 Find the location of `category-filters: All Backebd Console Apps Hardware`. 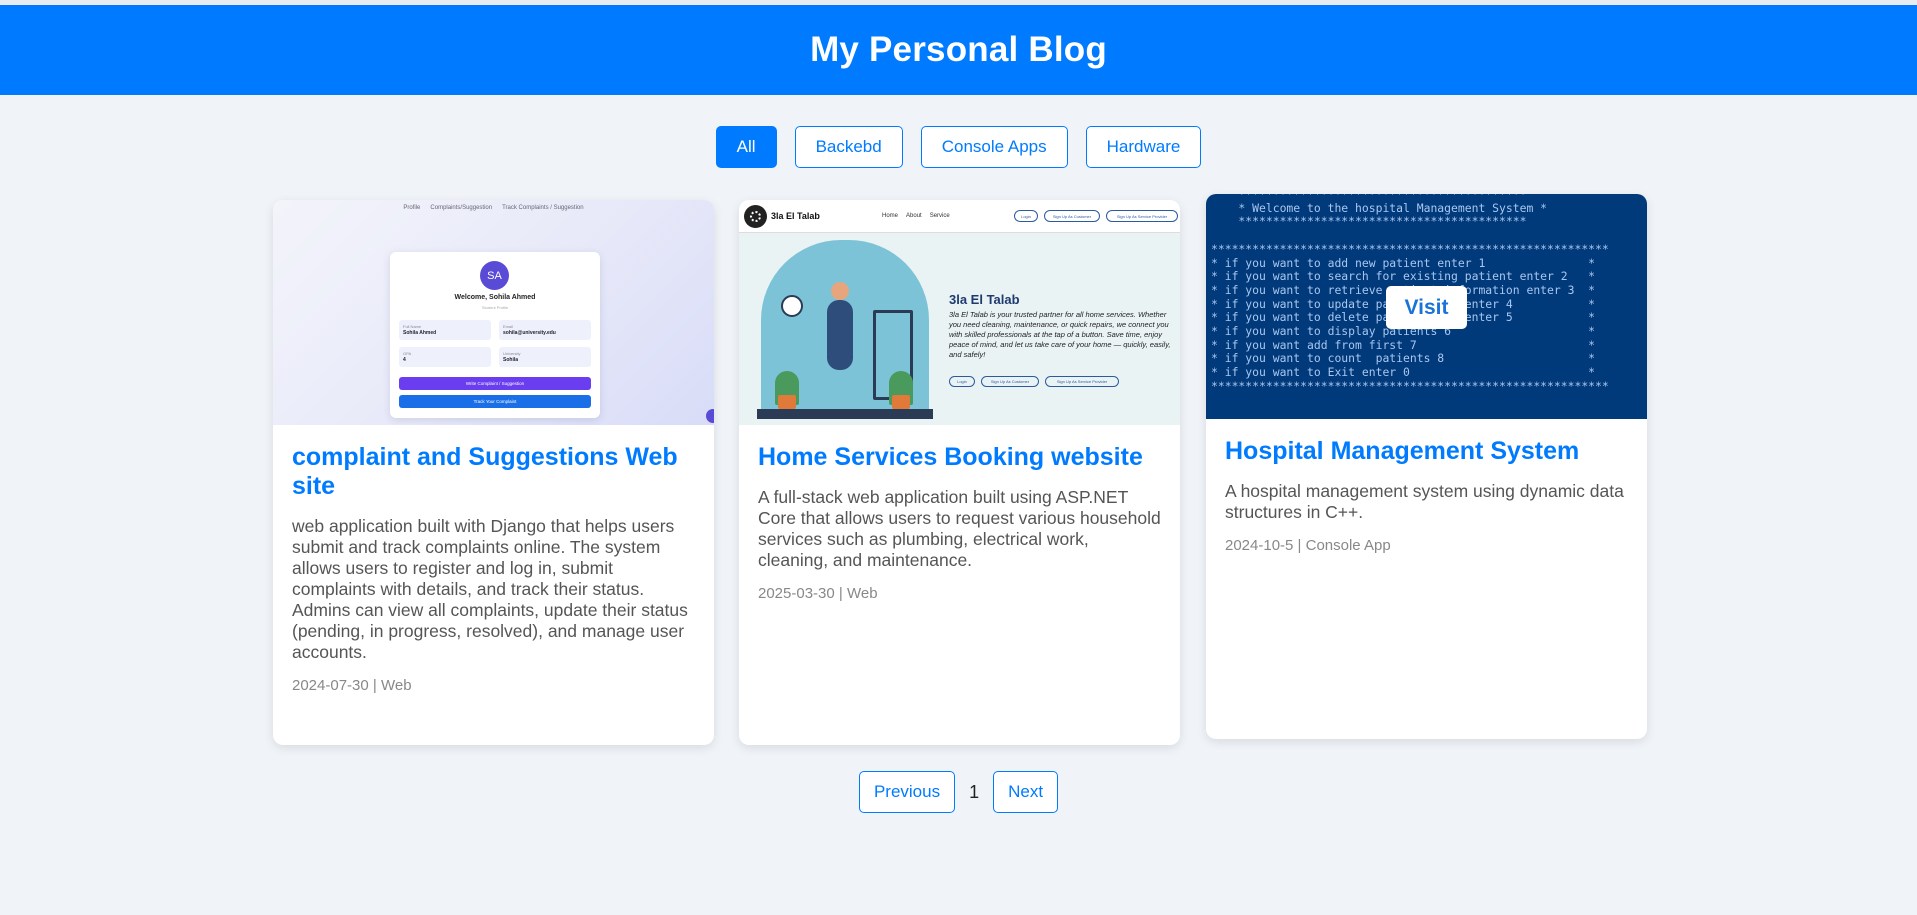

category-filters: All Backebd Console Apps Hardware is located at coordinates (958, 147).